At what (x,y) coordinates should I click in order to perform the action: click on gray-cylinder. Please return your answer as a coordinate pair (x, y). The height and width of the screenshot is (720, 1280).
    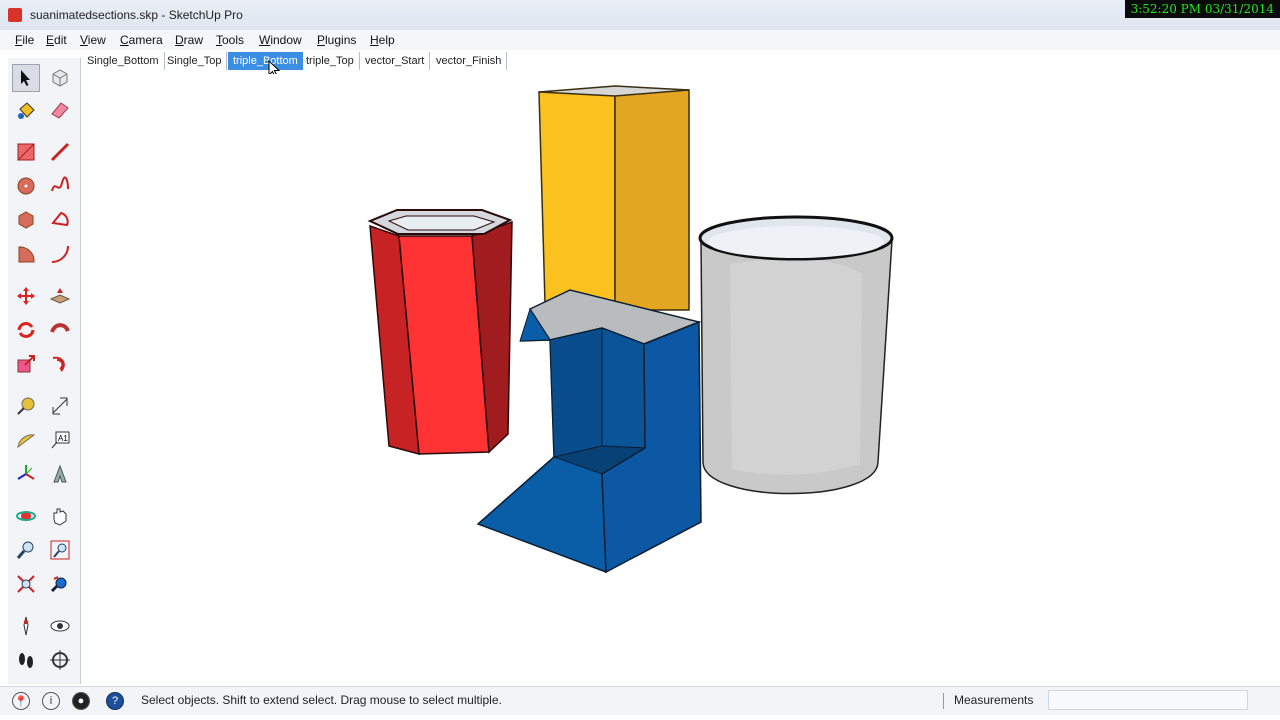
    Looking at the image, I should click on (796, 355).